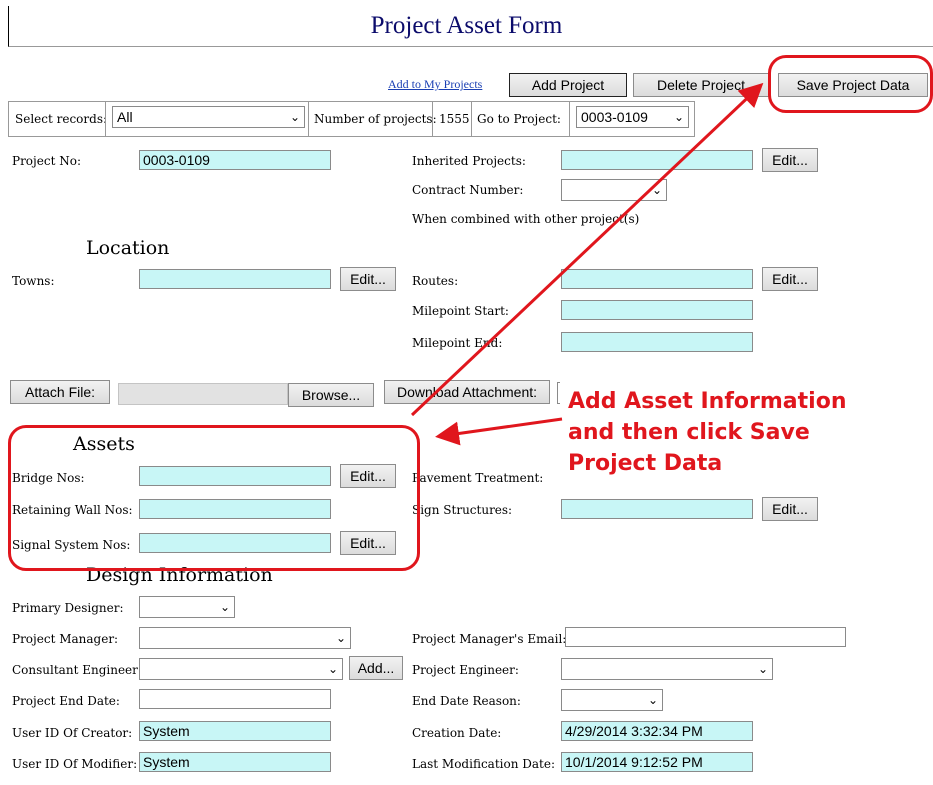 Image resolution: width=933 pixels, height=785 pixels. I want to click on arrow-to-assets, so click(499, 431).